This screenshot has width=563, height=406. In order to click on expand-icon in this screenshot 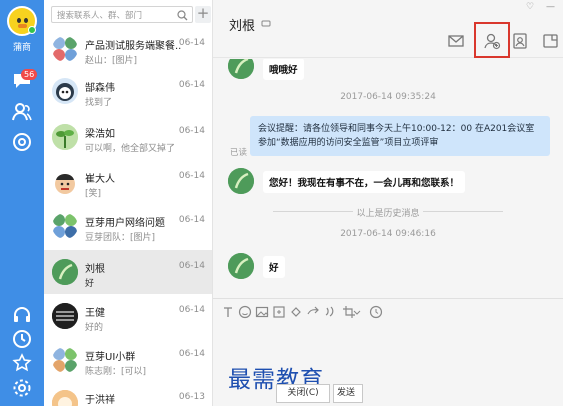, I will do `click(551, 41)`.